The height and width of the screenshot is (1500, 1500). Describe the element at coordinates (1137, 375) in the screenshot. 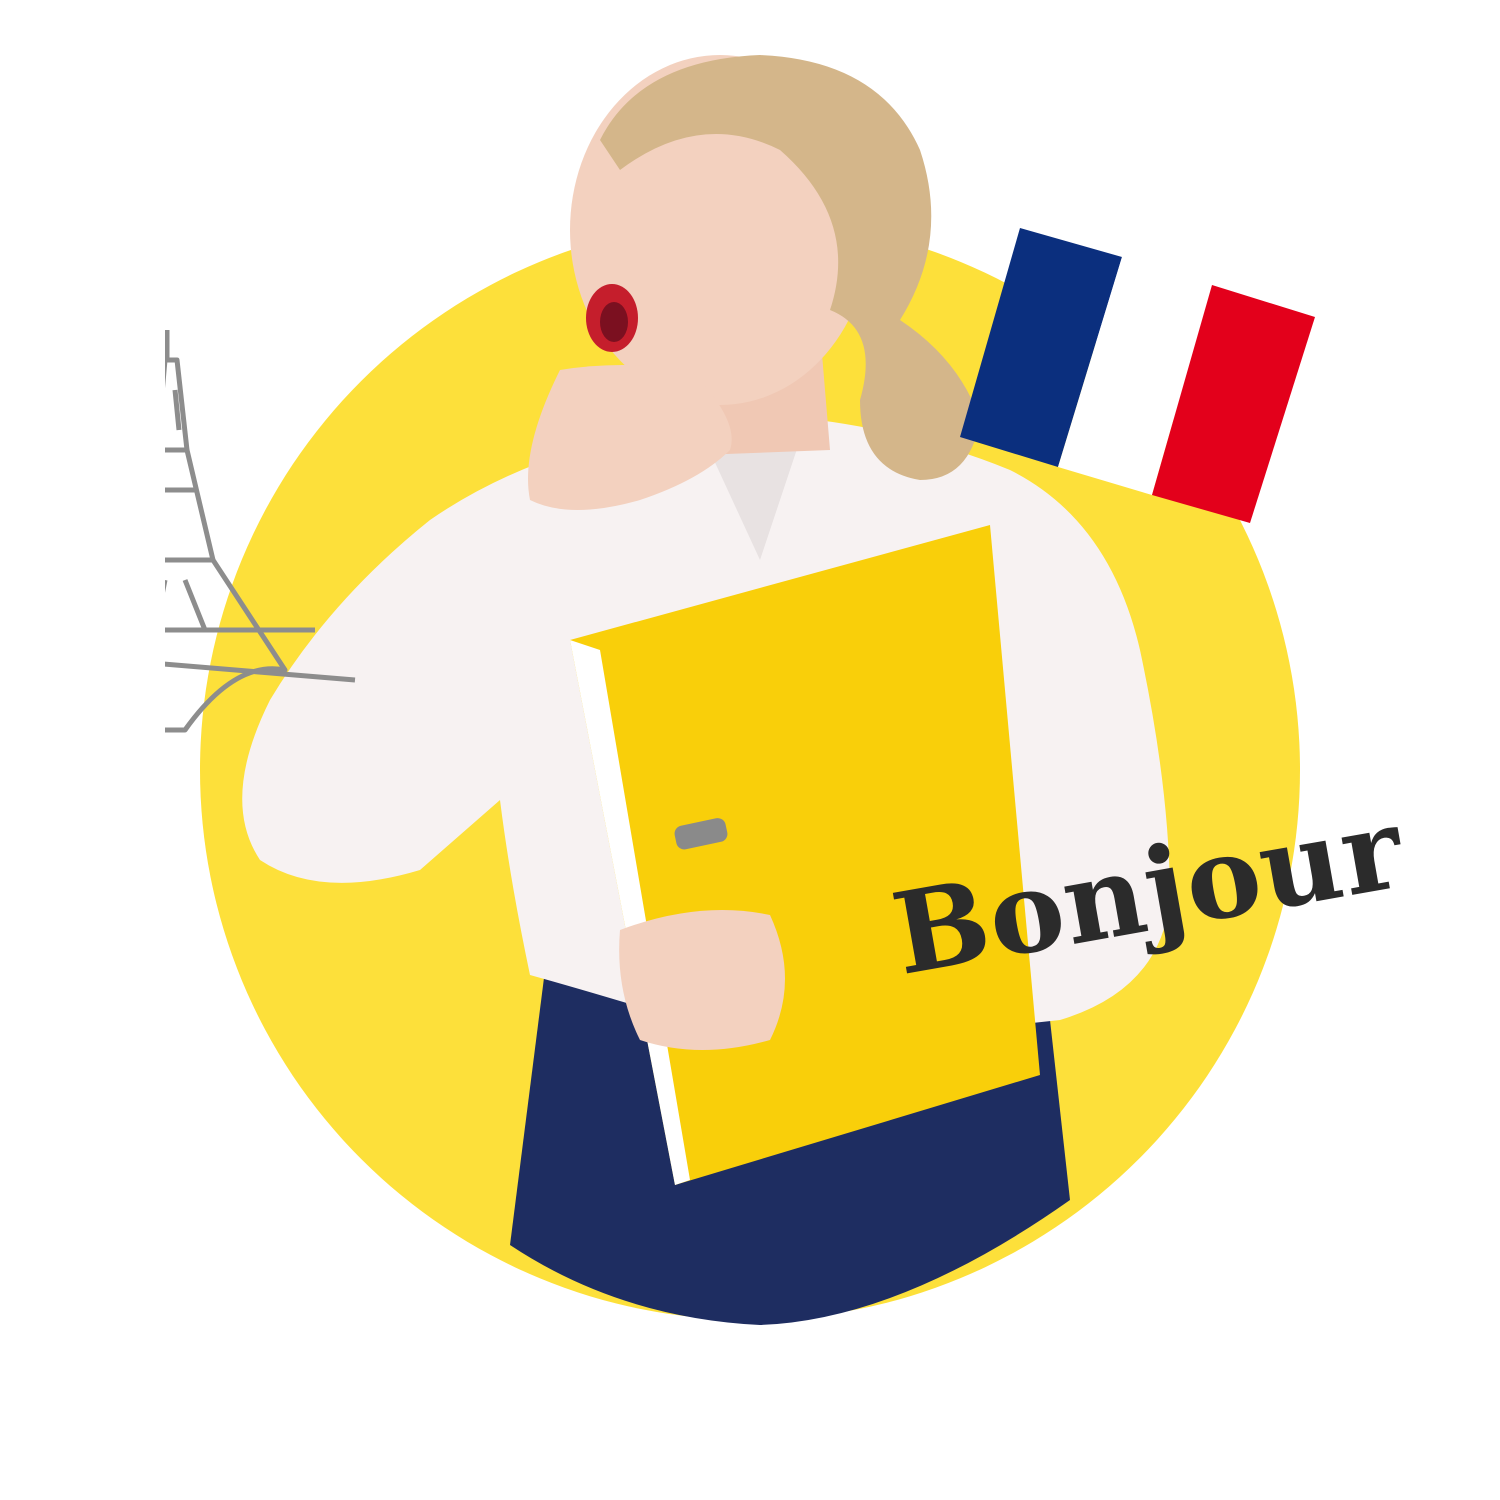

I see `french-flag-icon` at that location.